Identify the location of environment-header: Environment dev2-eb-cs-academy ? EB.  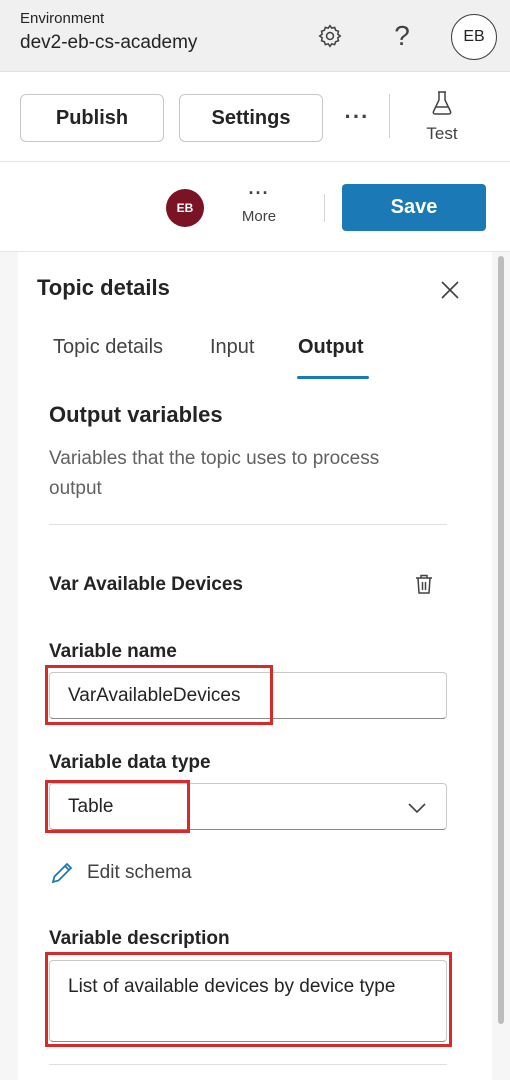
(255, 36).